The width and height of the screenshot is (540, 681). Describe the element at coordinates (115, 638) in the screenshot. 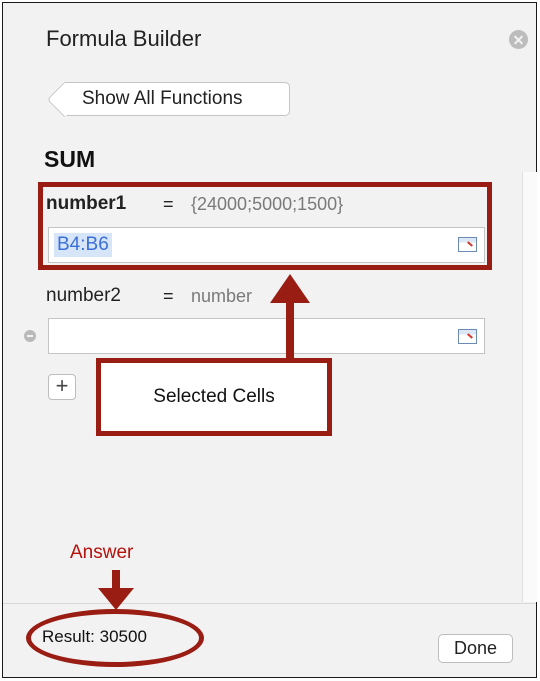

I see `result-highlight-ellipse` at that location.